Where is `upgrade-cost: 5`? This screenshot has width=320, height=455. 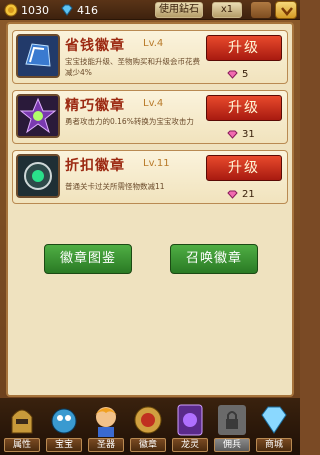
upgrade-cost: 5 is located at coordinates (237, 74).